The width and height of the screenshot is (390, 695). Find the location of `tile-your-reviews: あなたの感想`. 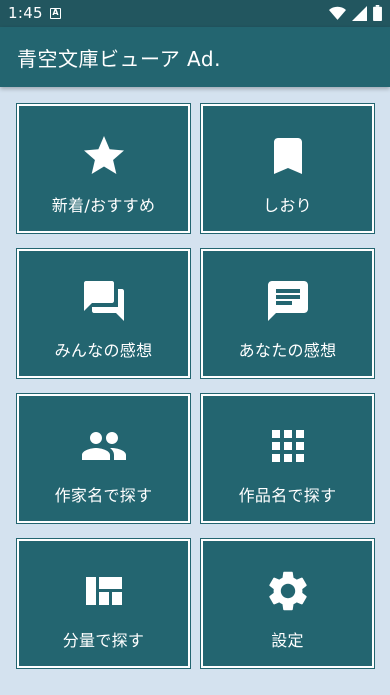

tile-your-reviews: あなたの感想 is located at coordinates (287, 313).